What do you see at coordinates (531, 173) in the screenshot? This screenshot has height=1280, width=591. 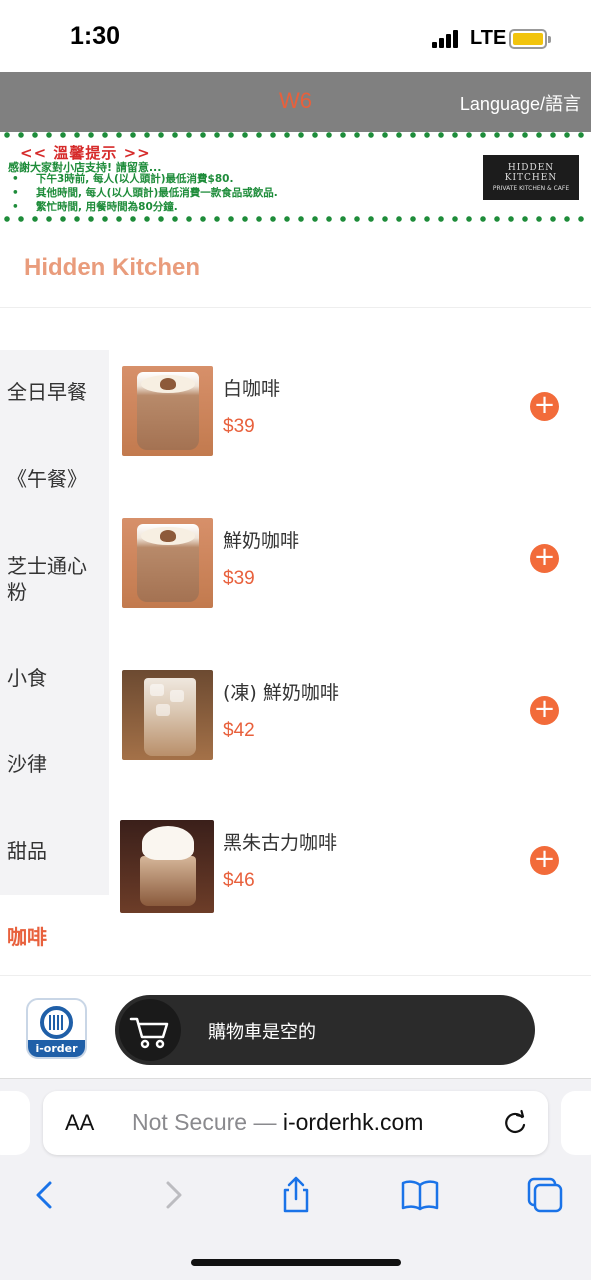 I see `logo-text: HIDDEN KITCHEN` at bounding box center [531, 173].